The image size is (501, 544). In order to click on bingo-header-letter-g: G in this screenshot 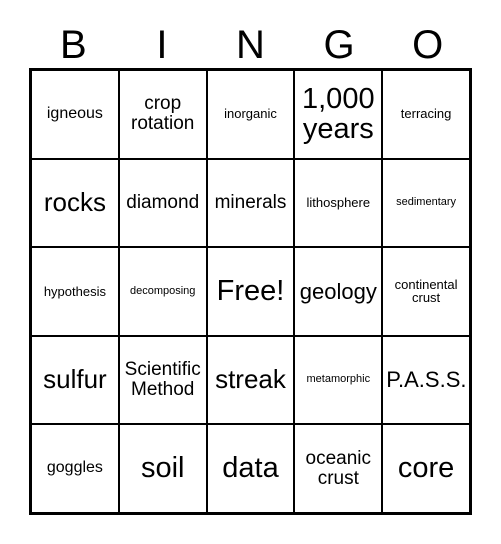, I will do `click(339, 44)`.